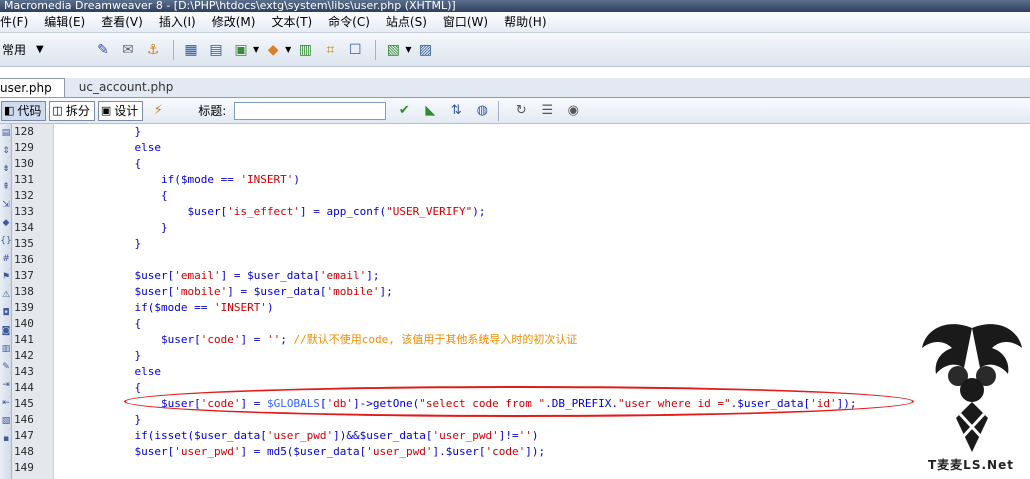 The height and width of the screenshot is (479, 1030). What do you see at coordinates (24, 403) in the screenshot?
I see `line-number: 145` at bounding box center [24, 403].